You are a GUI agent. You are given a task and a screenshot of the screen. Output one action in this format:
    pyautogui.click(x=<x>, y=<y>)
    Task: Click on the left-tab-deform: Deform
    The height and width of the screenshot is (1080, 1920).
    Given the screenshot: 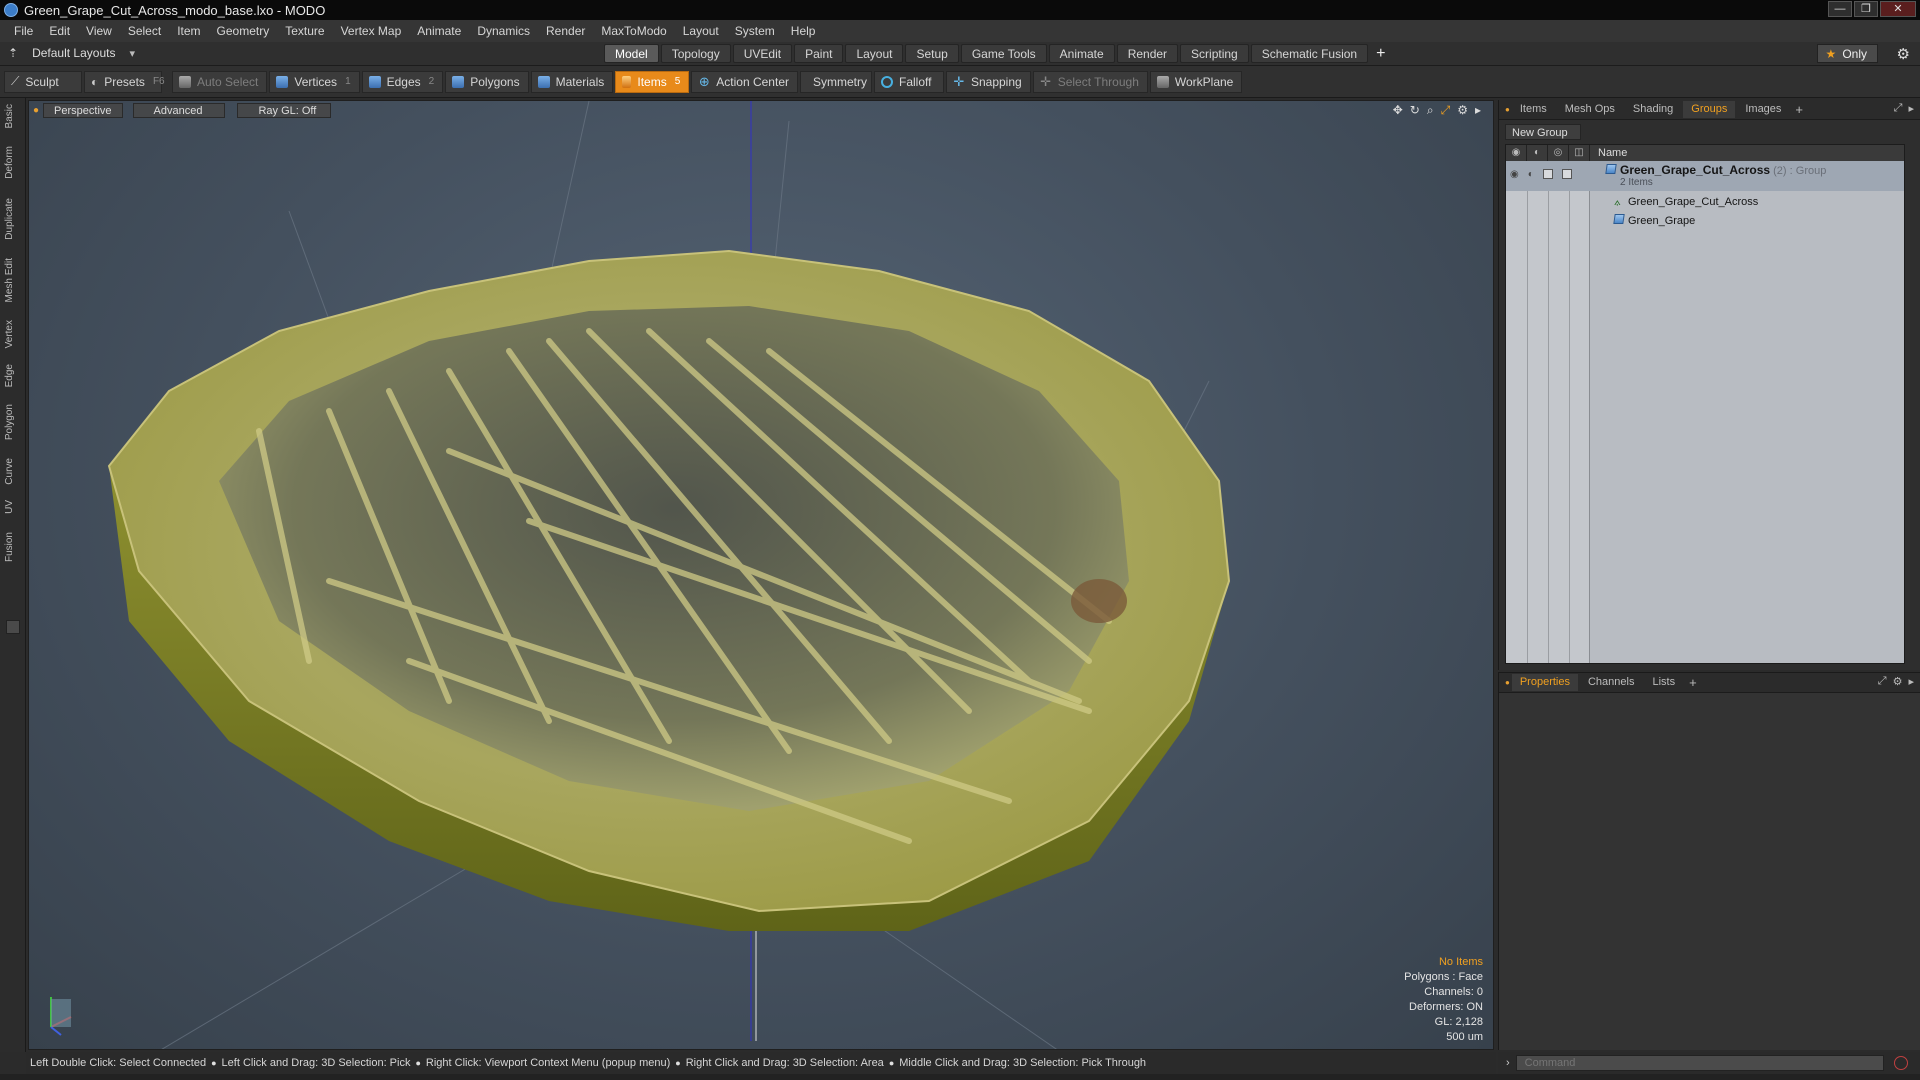 What is the action you would take?
    pyautogui.click(x=12, y=162)
    